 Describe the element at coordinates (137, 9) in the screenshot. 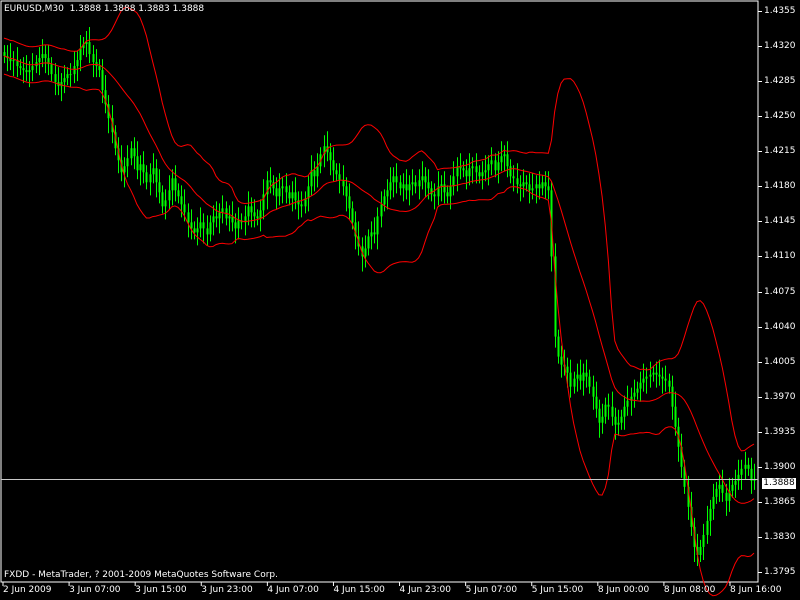

I see `ohlc-readout: 1.3888 1.3888 1.3883 1.3888` at that location.